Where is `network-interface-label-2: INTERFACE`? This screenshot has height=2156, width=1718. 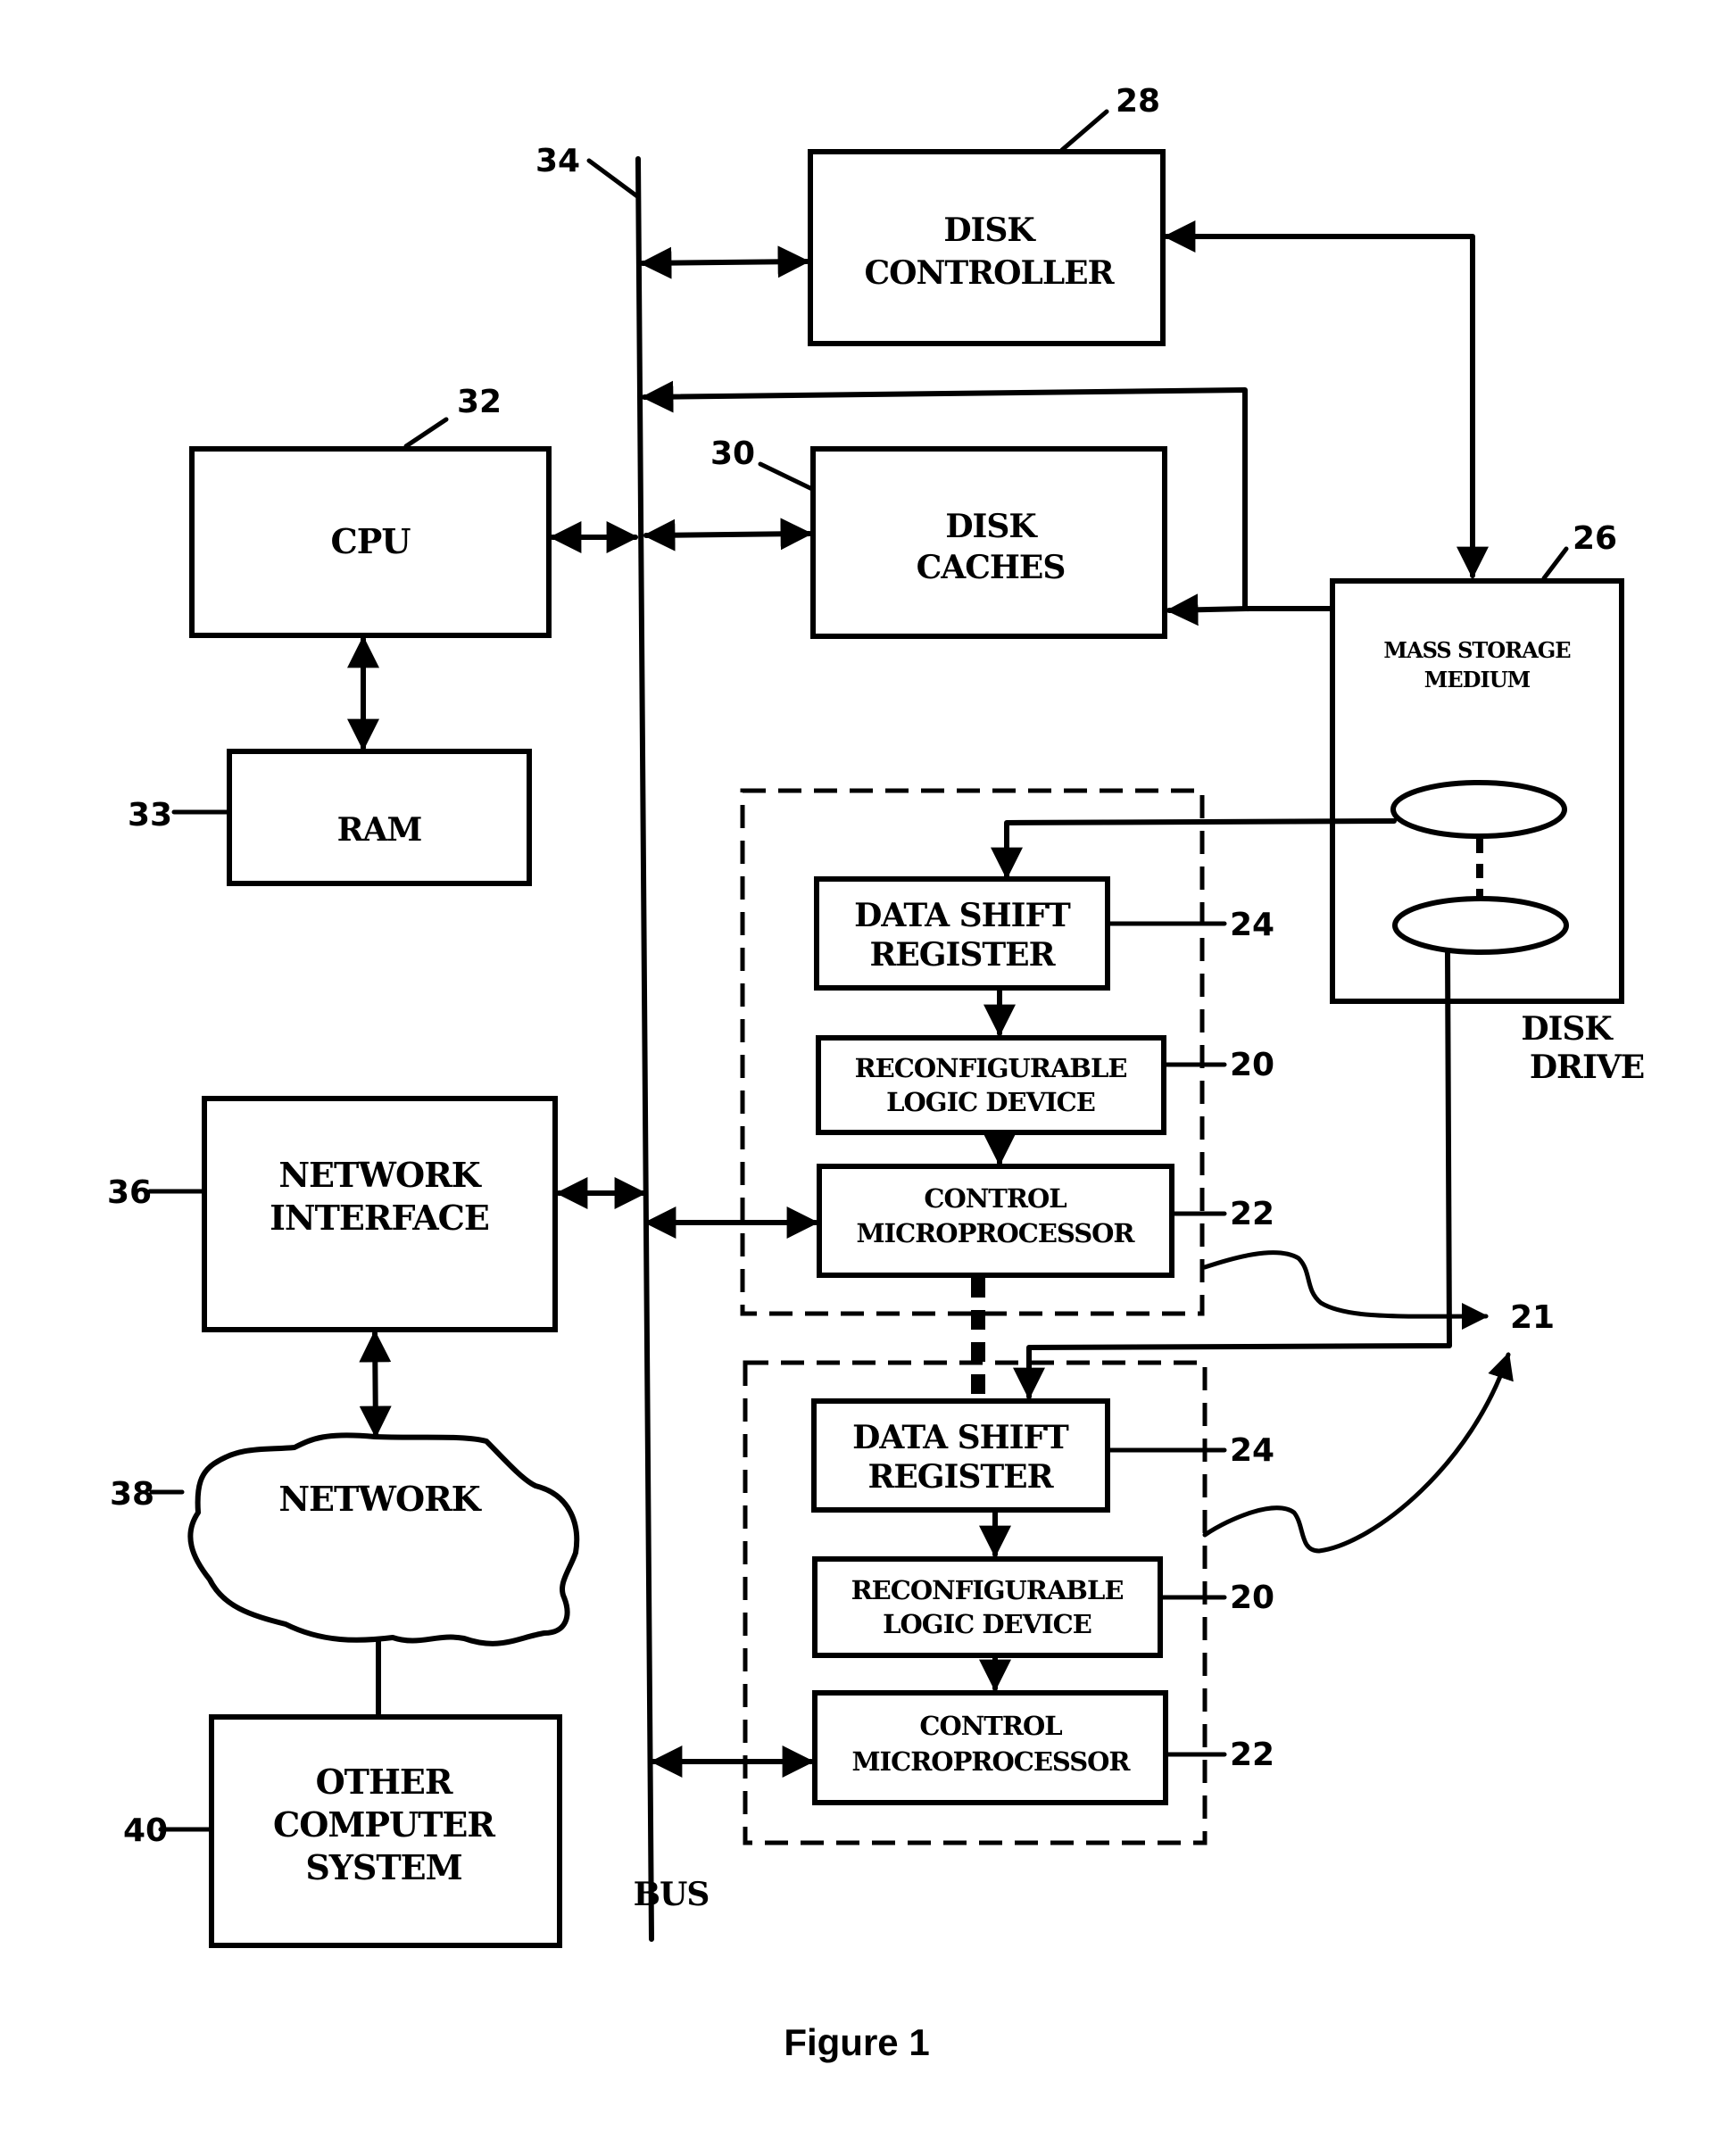 network-interface-label-2: INTERFACE is located at coordinates (380, 1218).